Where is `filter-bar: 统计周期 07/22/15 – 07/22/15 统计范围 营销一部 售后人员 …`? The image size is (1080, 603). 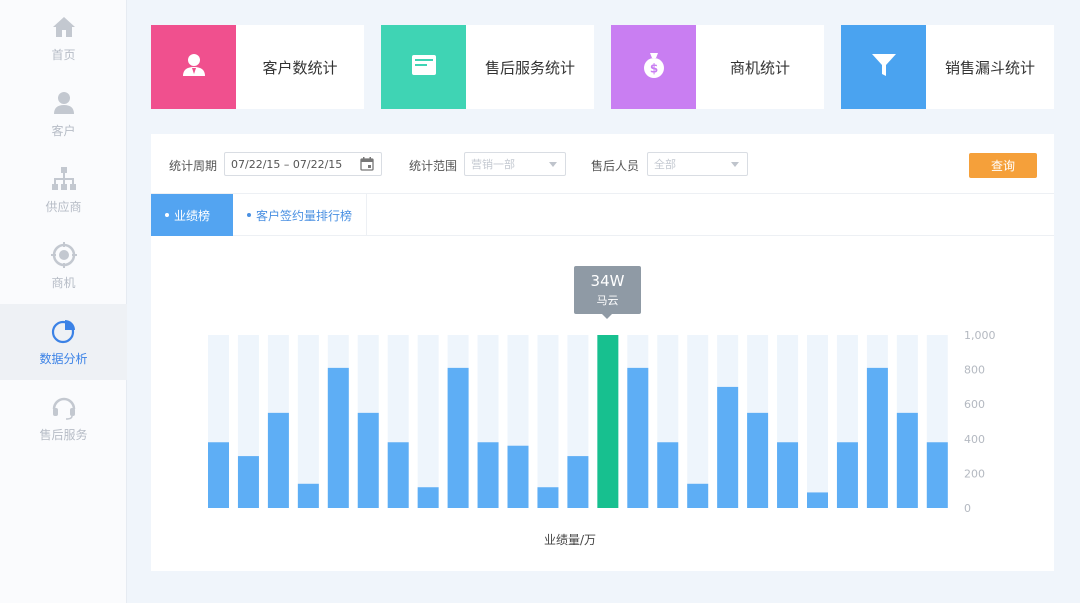 filter-bar: 统计周期 07/22/15 – 07/22/15 统计范围 营销一部 售后人员 … is located at coordinates (602, 164).